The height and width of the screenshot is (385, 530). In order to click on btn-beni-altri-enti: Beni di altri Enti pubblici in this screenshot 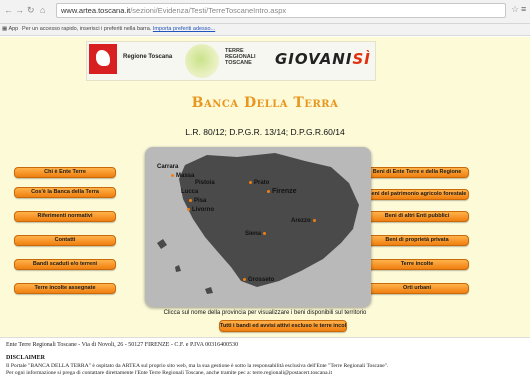, I will do `click(417, 216)`.